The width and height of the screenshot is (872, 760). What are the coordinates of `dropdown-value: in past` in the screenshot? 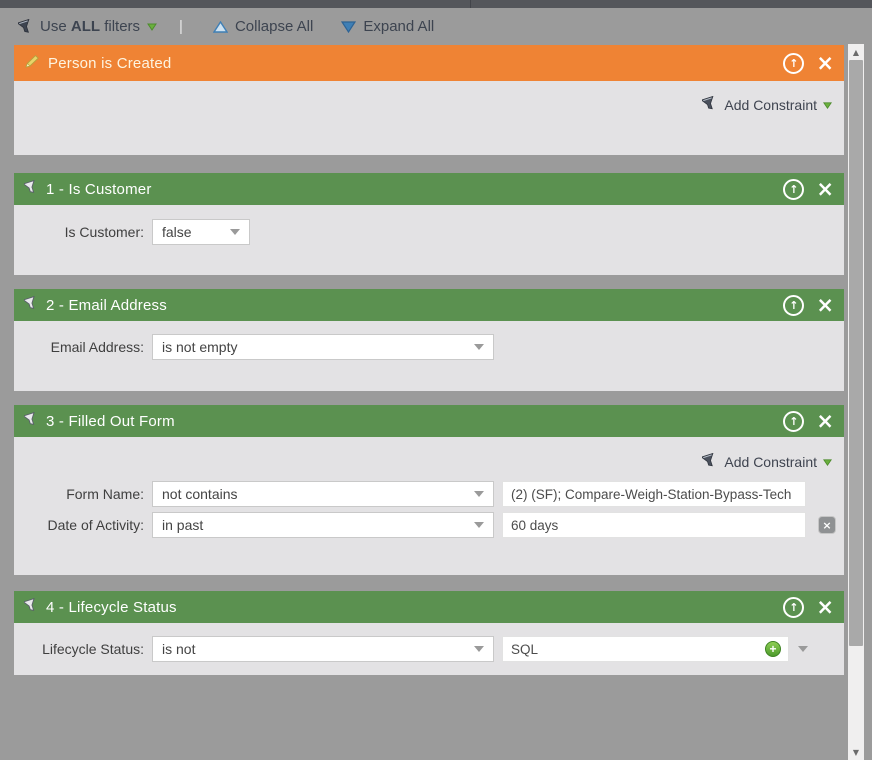 It's located at (183, 525).